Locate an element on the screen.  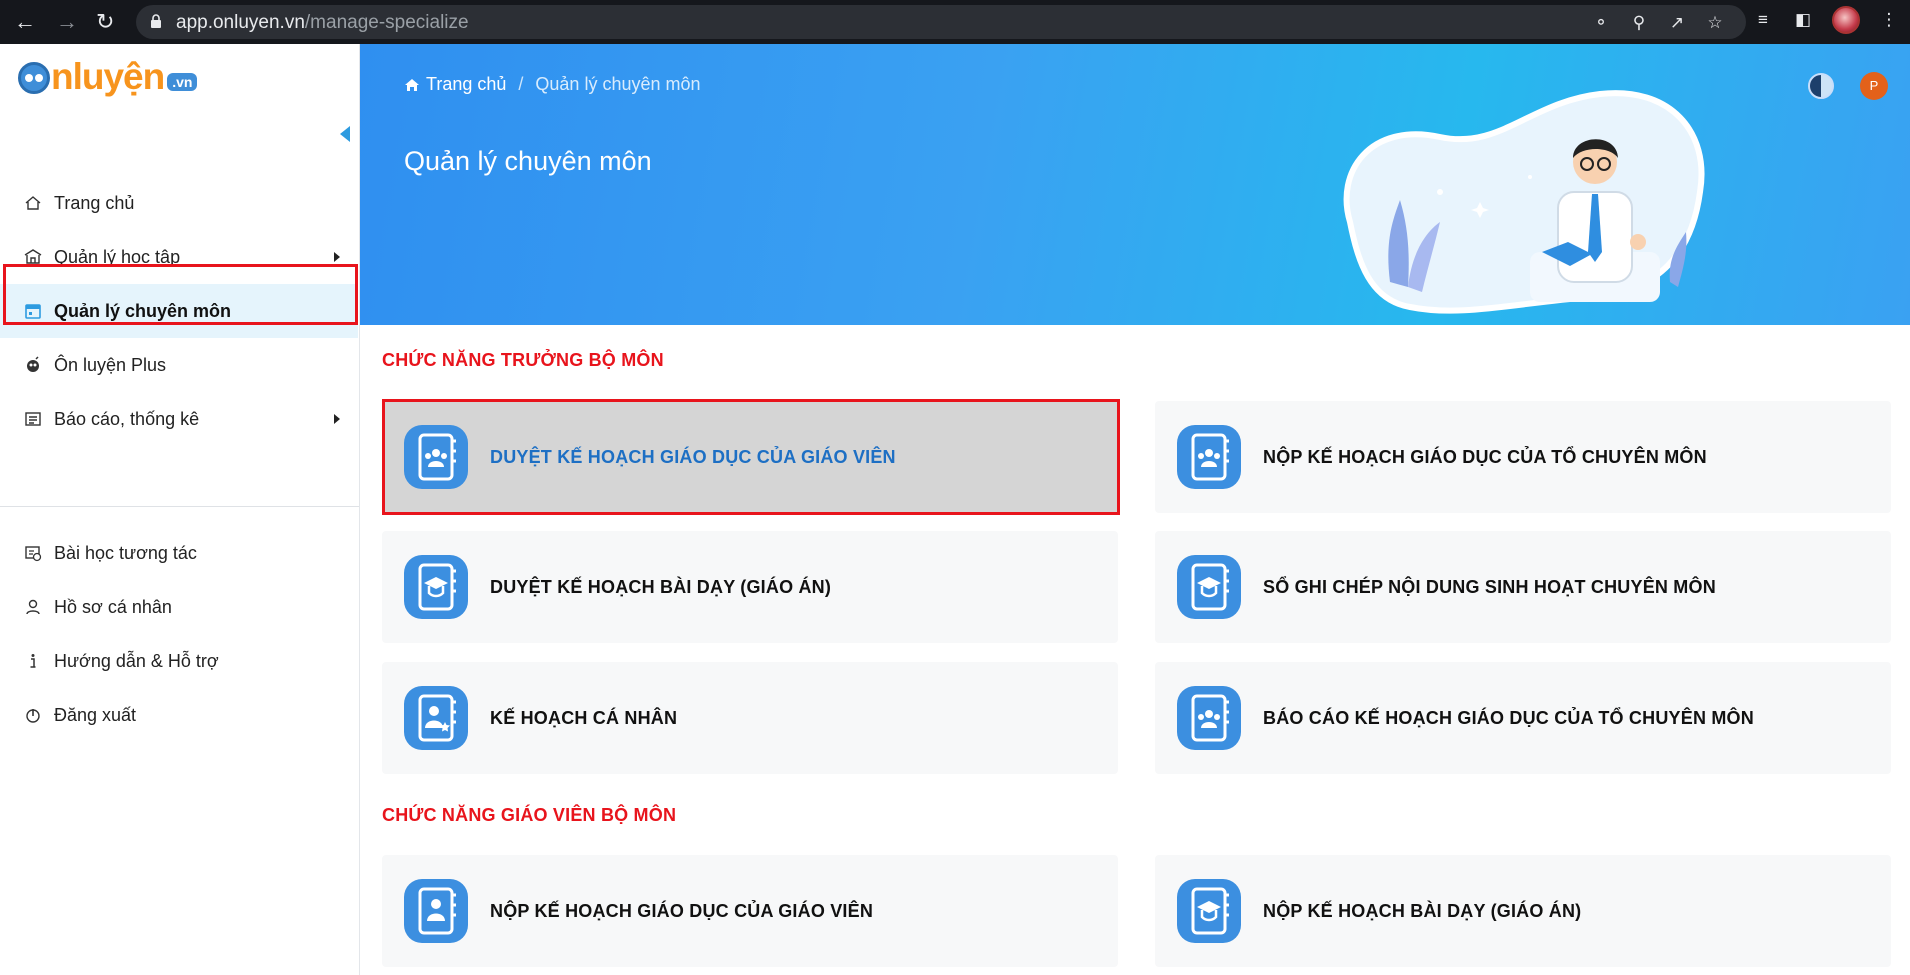
interactive-lesson-icon is located at coordinates (33, 554).